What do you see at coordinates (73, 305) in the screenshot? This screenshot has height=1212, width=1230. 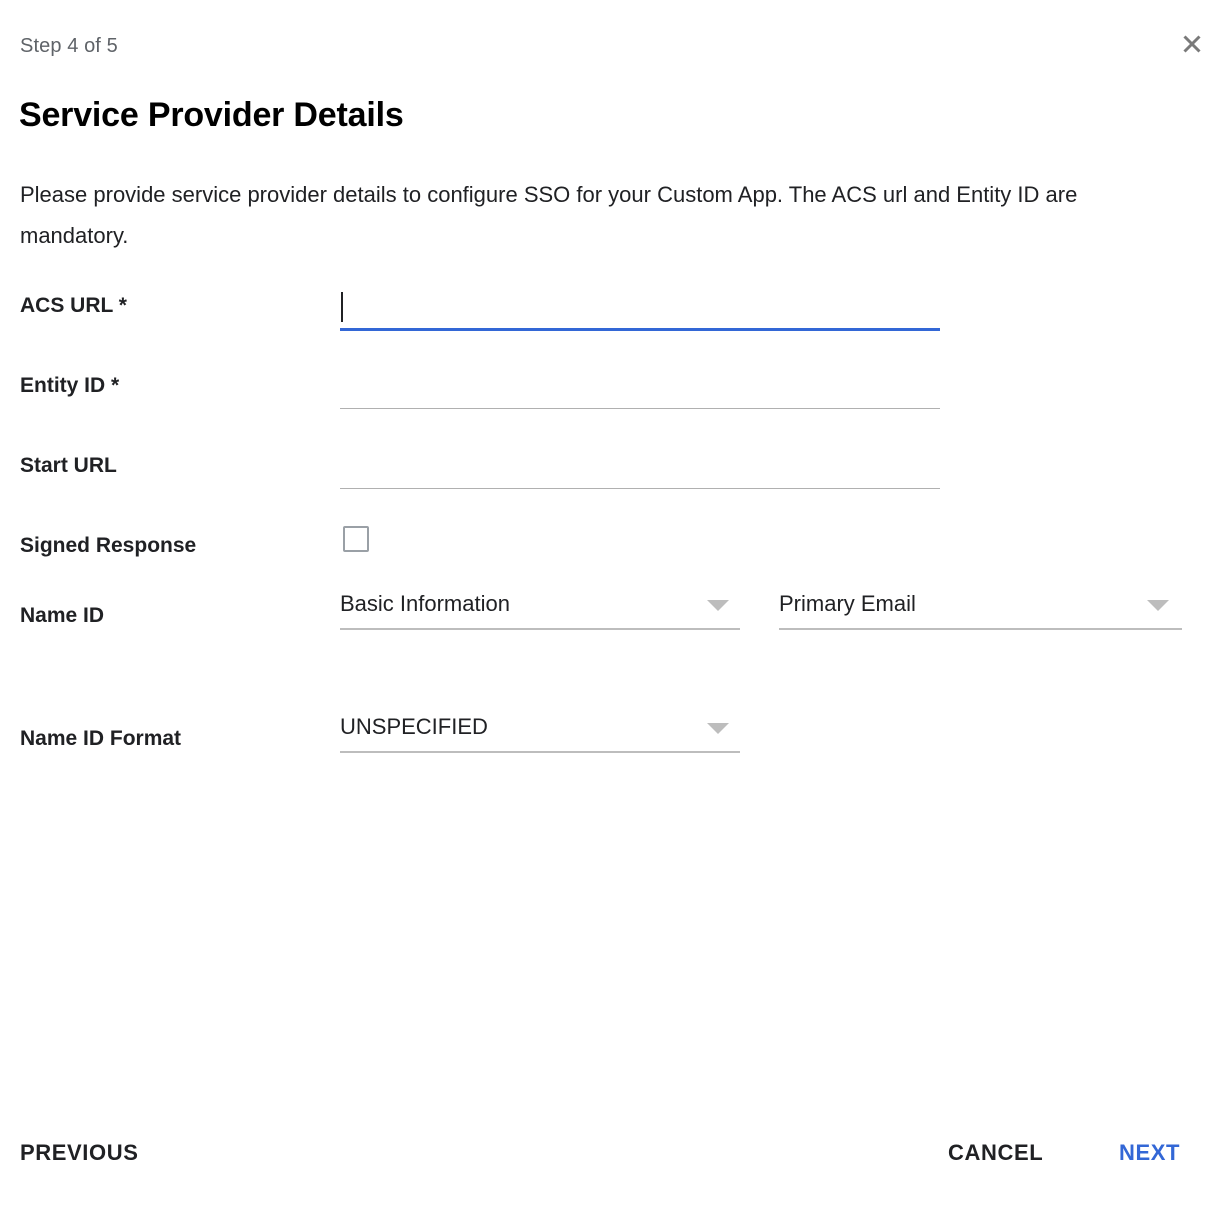 I see `label-acs-url: ACS URL *` at bounding box center [73, 305].